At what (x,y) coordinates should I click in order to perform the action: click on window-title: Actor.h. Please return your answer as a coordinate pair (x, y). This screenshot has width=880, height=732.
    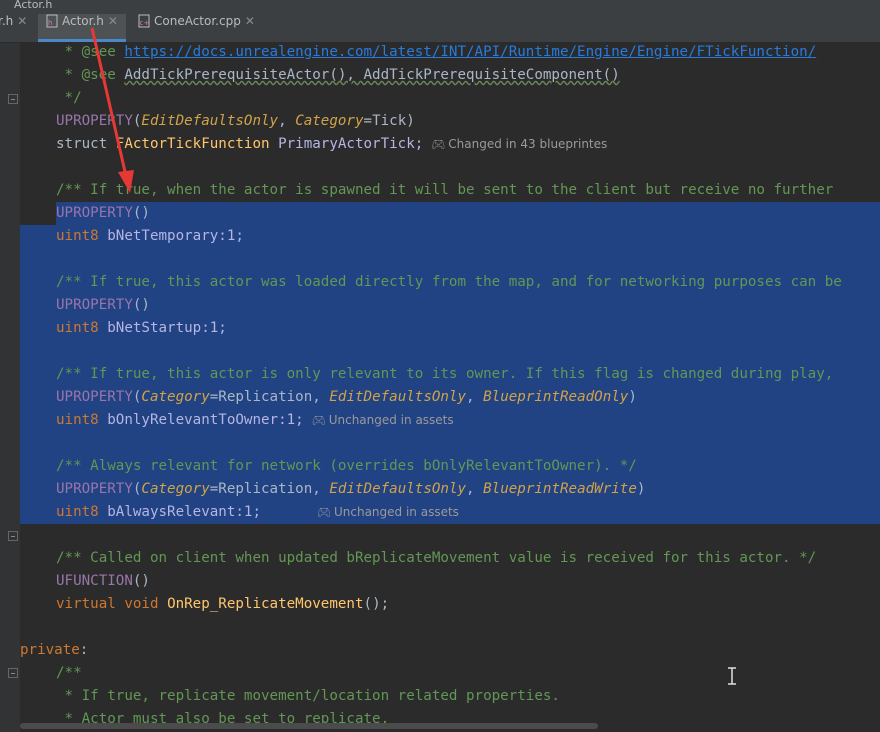
    Looking at the image, I should click on (33, 5).